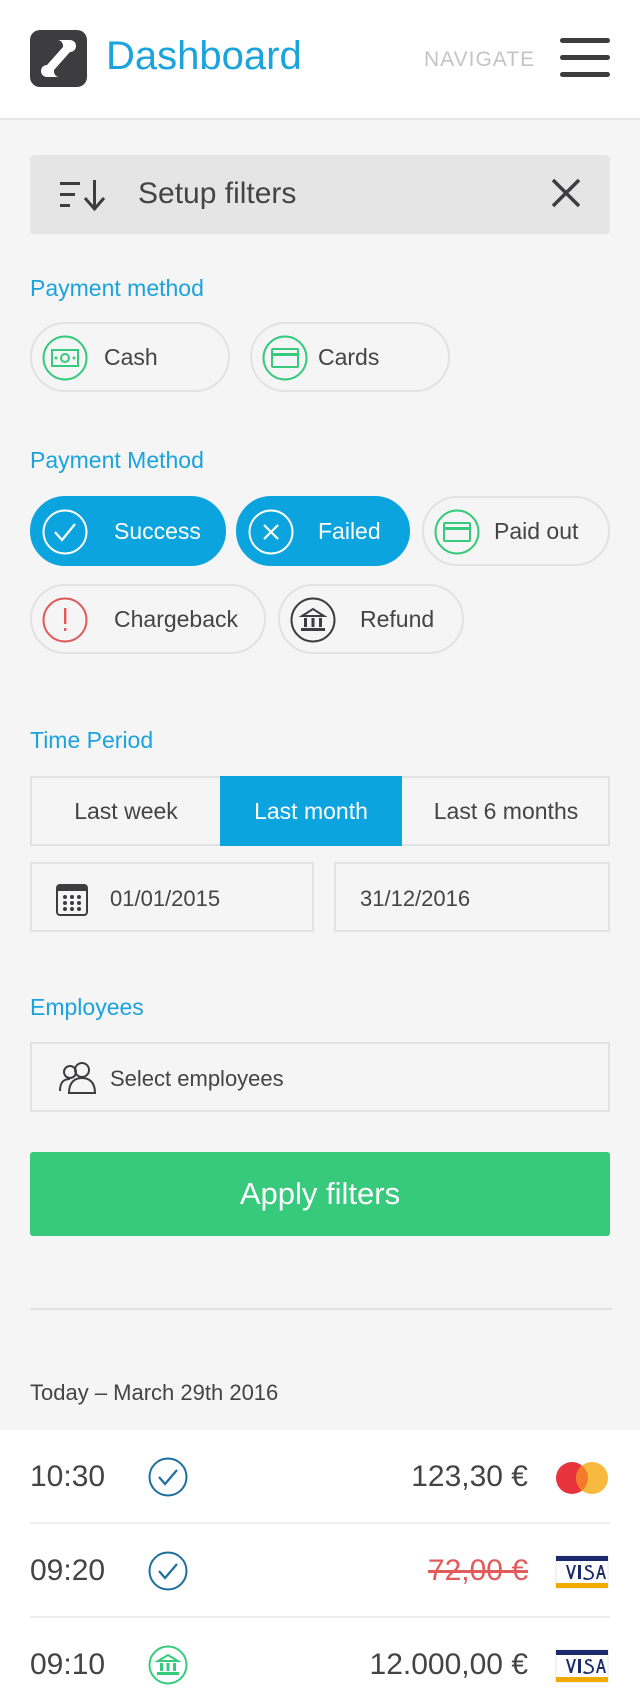  I want to click on chip-paid-out: Paid out, so click(516, 531).